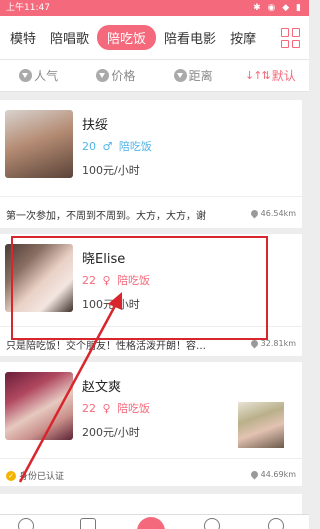 The width and height of the screenshot is (320, 529). What do you see at coordinates (26, 523) in the screenshot?
I see `location-nav-icon` at bounding box center [26, 523].